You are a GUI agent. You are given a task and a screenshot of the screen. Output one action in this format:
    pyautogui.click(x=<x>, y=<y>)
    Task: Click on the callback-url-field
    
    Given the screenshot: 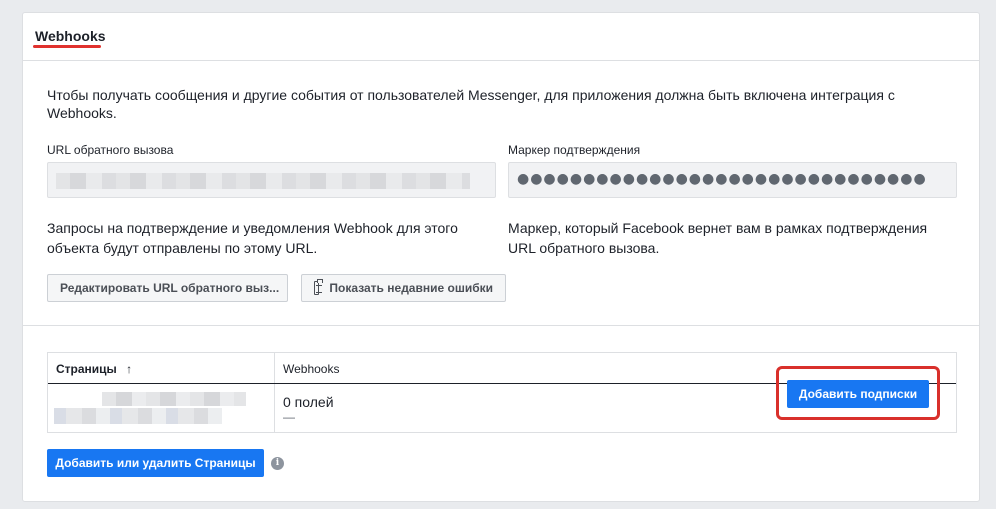 What is the action you would take?
    pyautogui.click(x=271, y=180)
    